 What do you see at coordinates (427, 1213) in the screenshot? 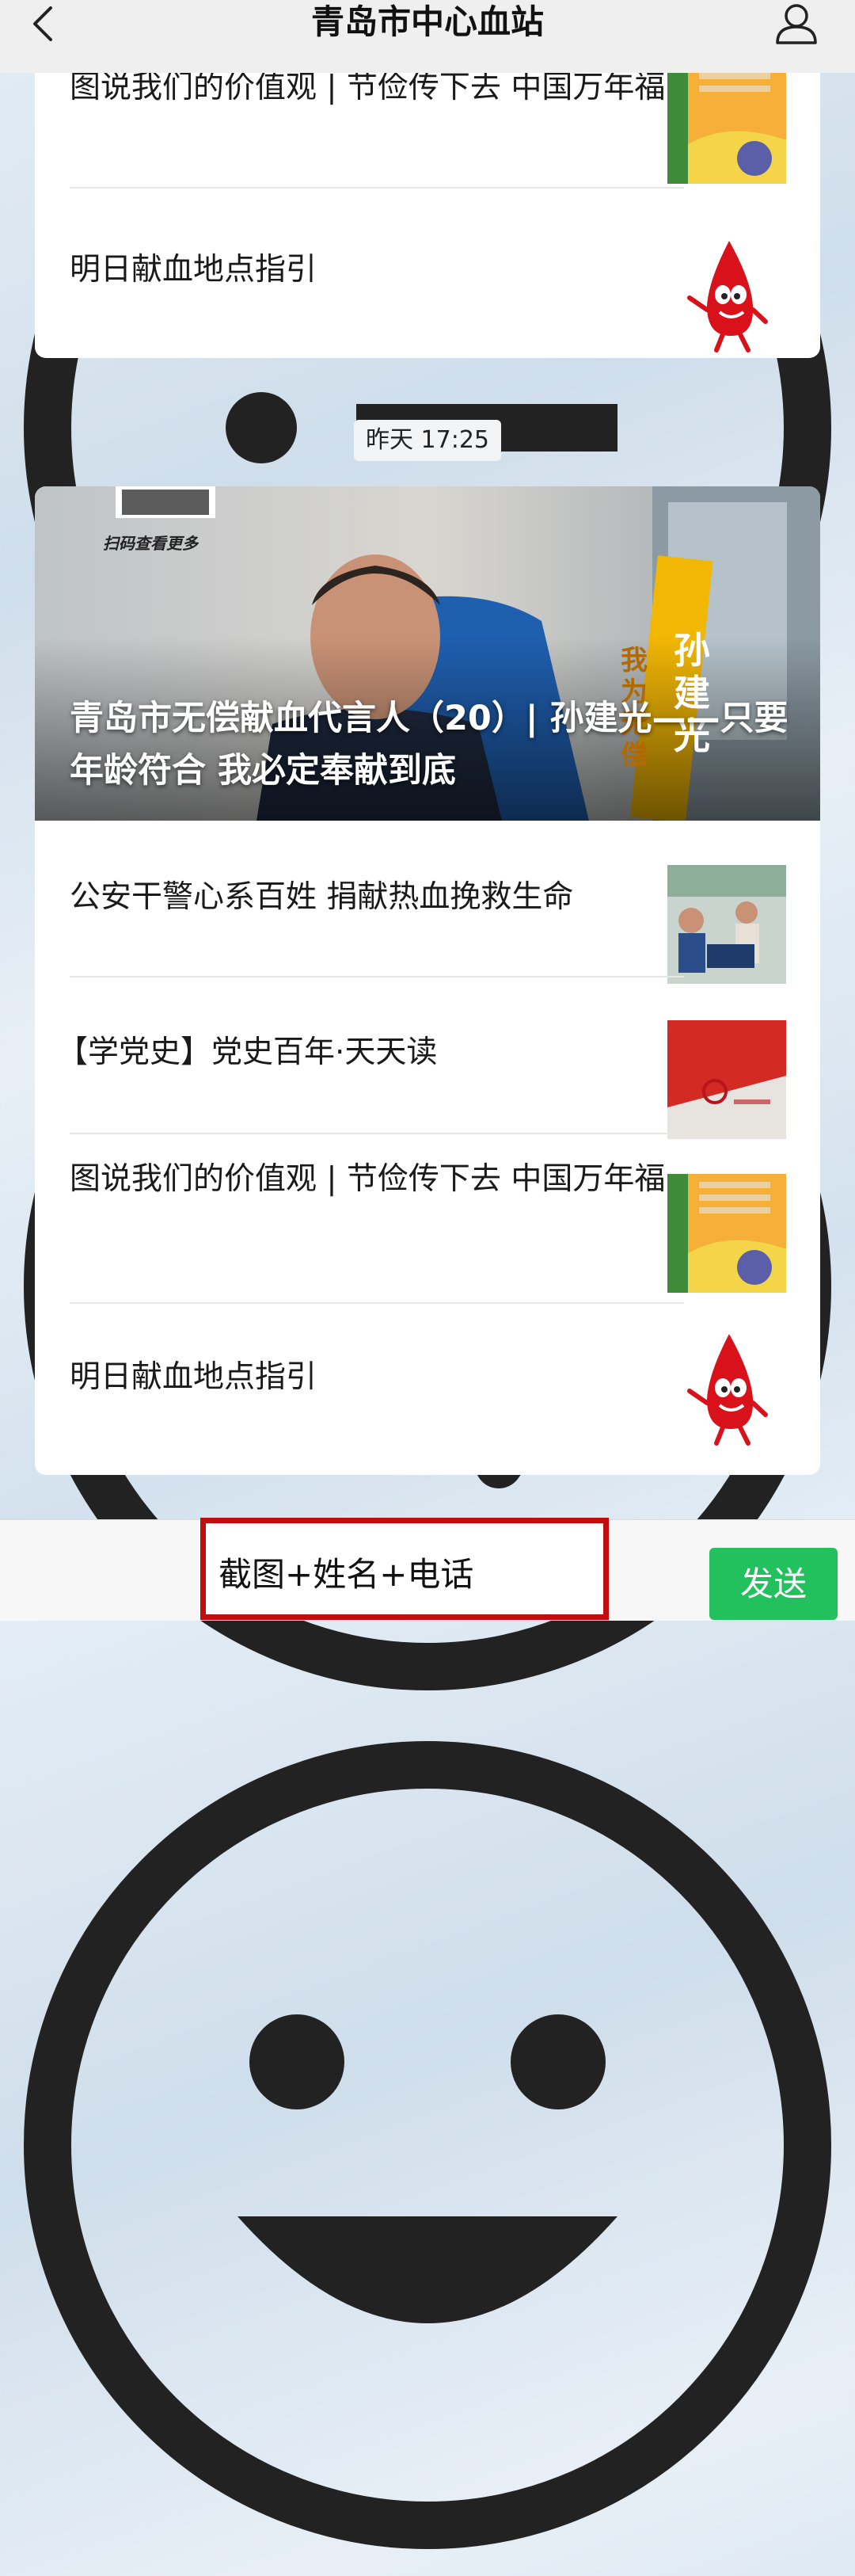
I see `list-item: 图说我们的价值观 | 节俭传下去 中国万年福` at bounding box center [427, 1213].